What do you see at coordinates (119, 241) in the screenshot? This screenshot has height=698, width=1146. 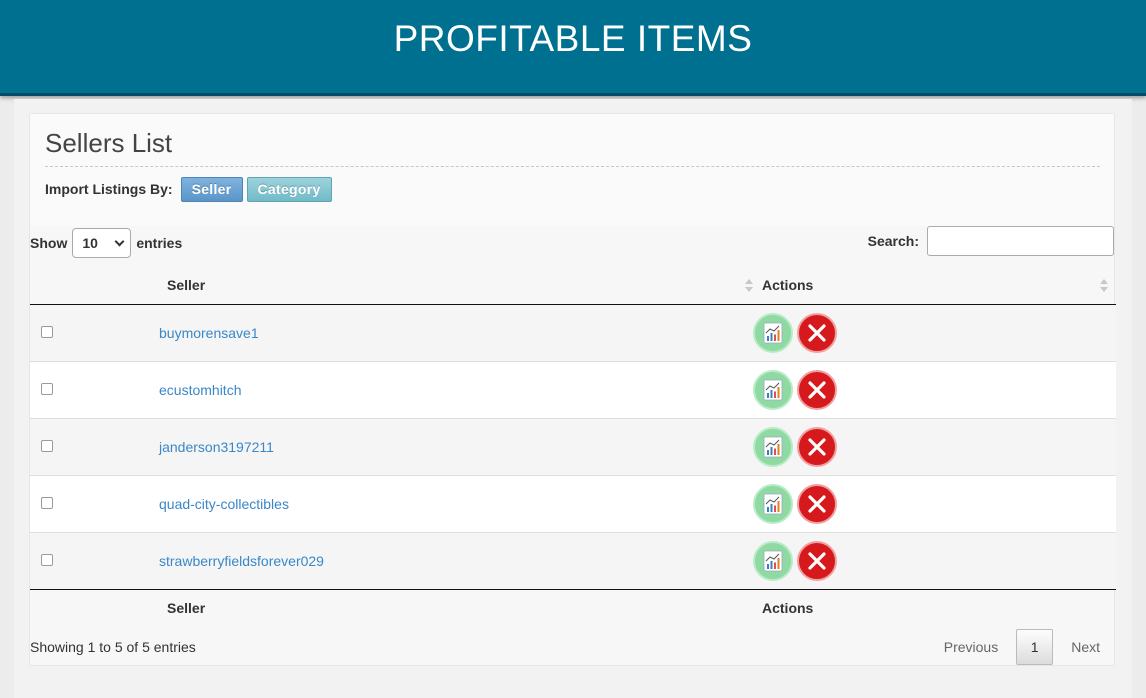 I see `chevron-down-icon` at bounding box center [119, 241].